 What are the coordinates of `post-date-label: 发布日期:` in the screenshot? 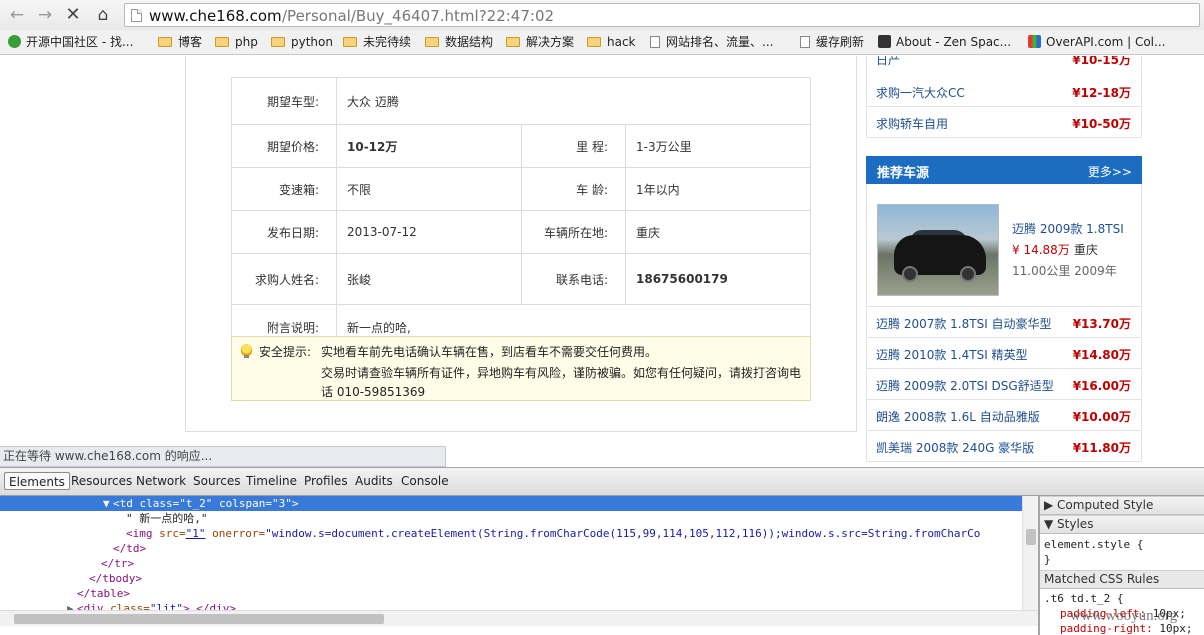 It's located at (284, 232).